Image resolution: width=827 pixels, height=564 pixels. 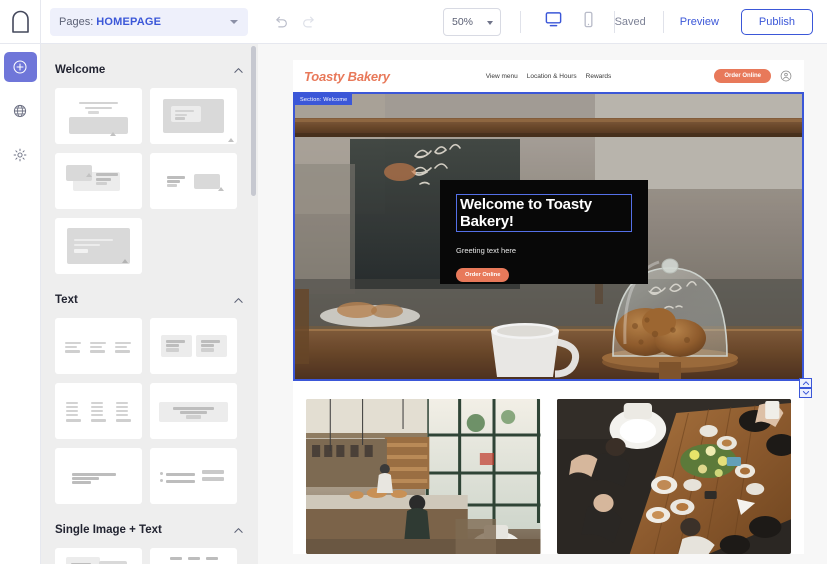 I want to click on cafe-interior-photo, so click(x=423, y=476).